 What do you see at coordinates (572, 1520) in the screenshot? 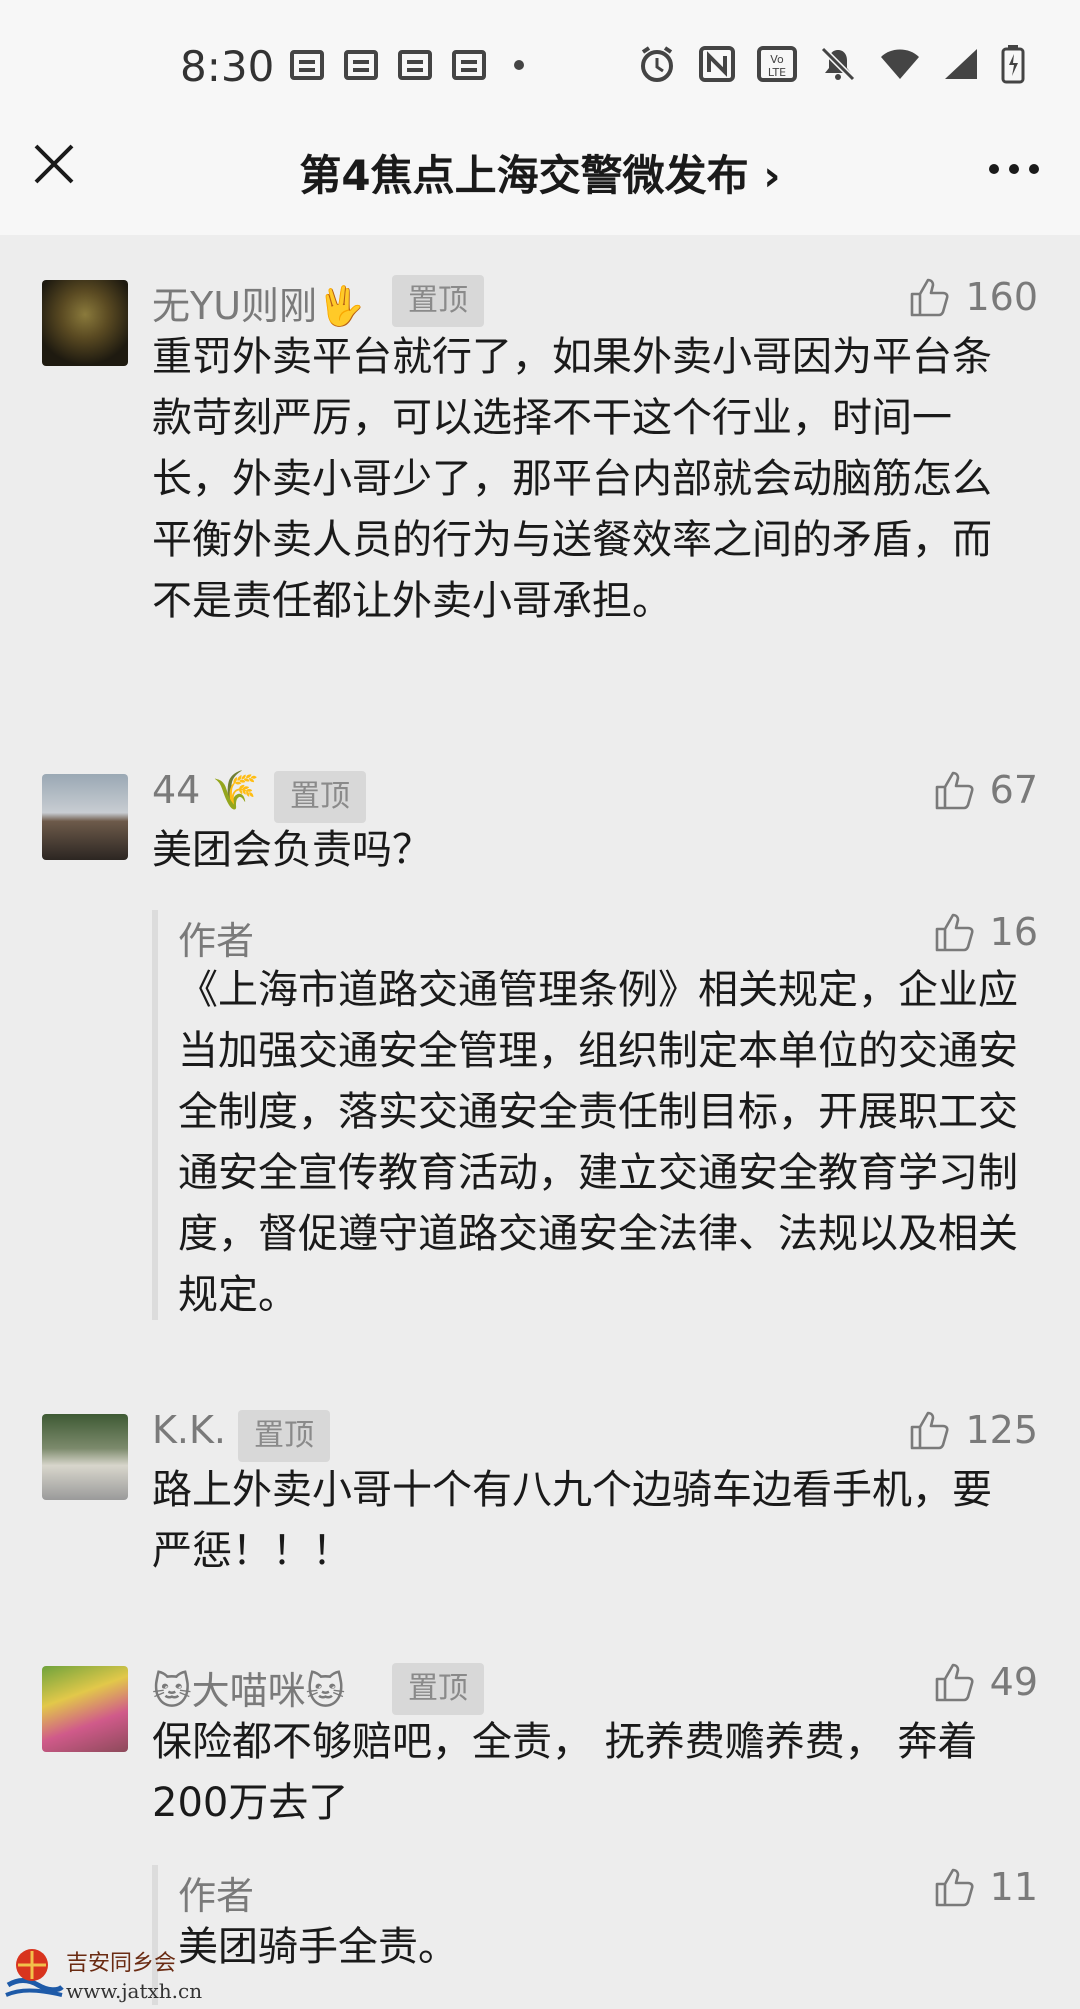
I see `comment-text: 路上外卖小哥十个有八九个边骑车边看手机，要严惩！！！` at bounding box center [572, 1520].